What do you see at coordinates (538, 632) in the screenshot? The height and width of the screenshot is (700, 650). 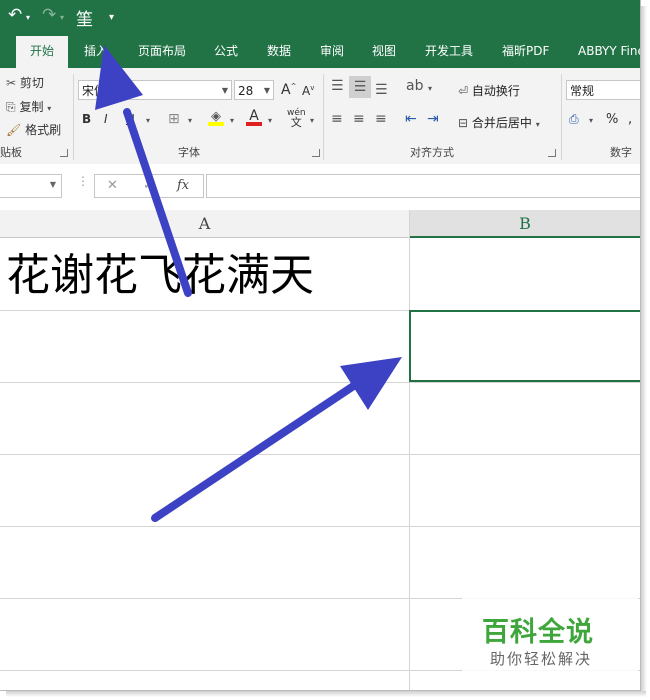 I see `watermark-title: 百科全说` at bounding box center [538, 632].